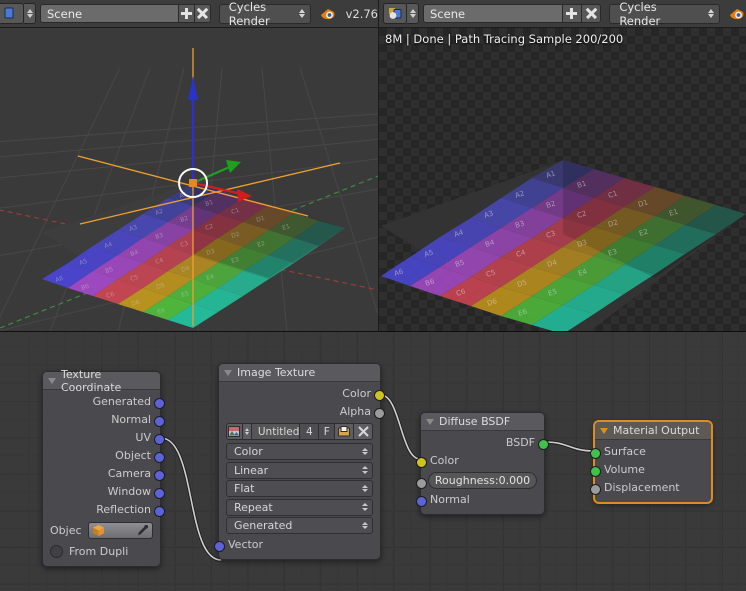 The height and width of the screenshot is (591, 746). I want to click on editor-type-spinner-right, so click(413, 13).